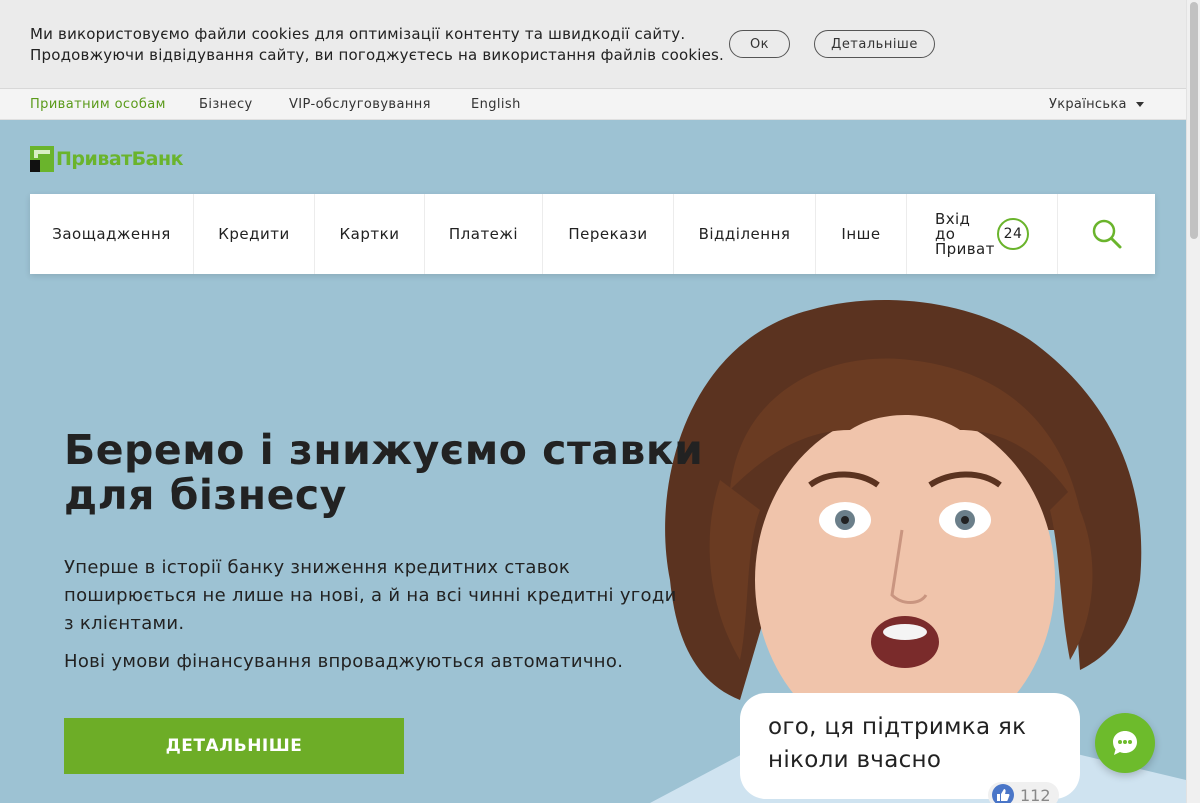 The height and width of the screenshot is (803, 1200). I want to click on login-label-line2: Приват, so click(965, 248).